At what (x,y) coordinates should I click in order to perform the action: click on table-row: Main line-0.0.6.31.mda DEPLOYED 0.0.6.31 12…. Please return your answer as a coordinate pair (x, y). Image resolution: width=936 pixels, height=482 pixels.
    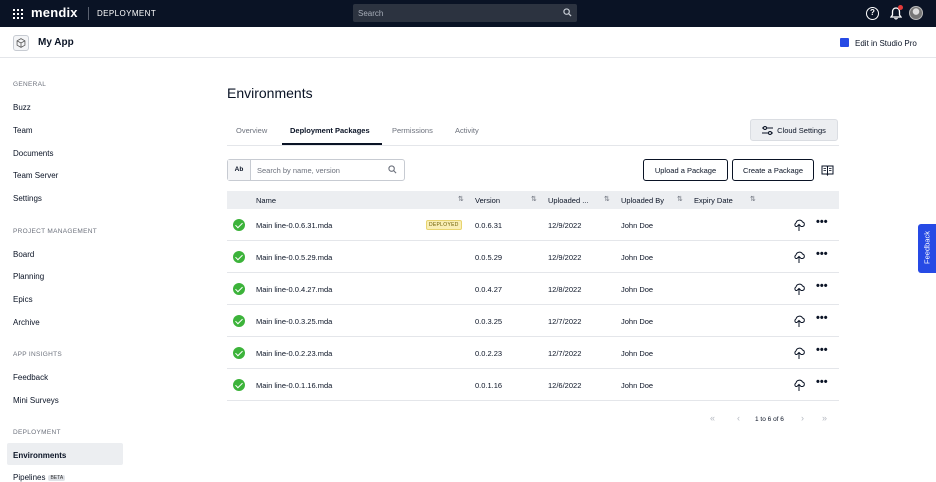
    Looking at the image, I should click on (533, 225).